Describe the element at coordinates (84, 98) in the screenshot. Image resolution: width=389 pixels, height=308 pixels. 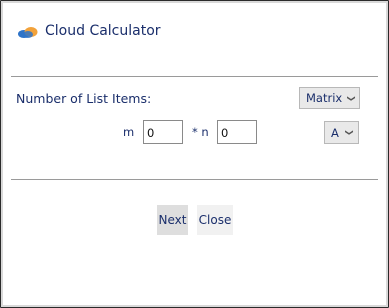
I see `list-items-label: Number of List Items:` at that location.